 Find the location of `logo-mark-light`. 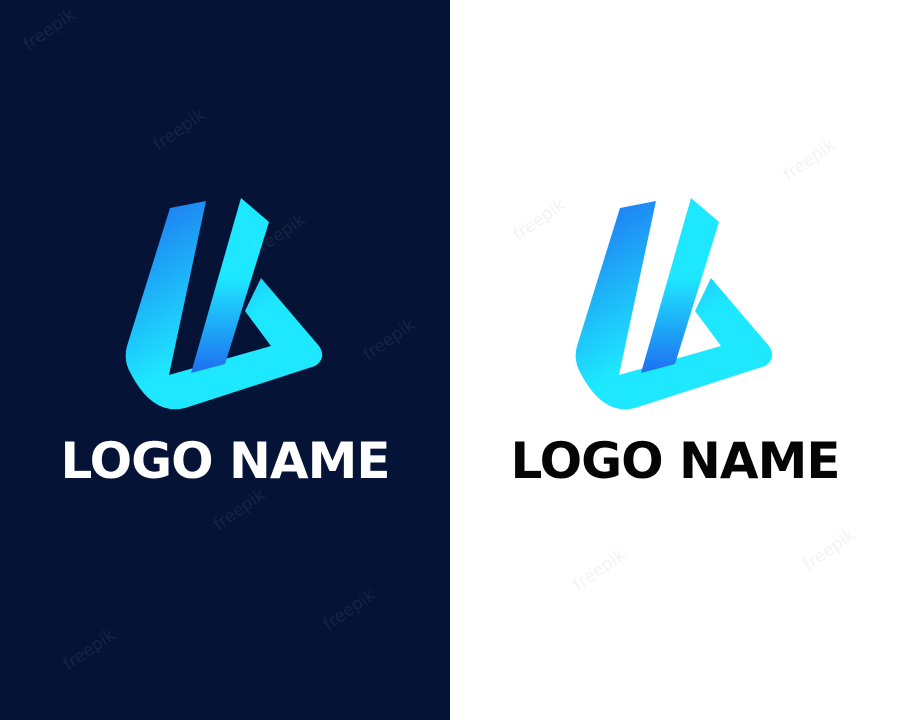

logo-mark-light is located at coordinates (674, 304).